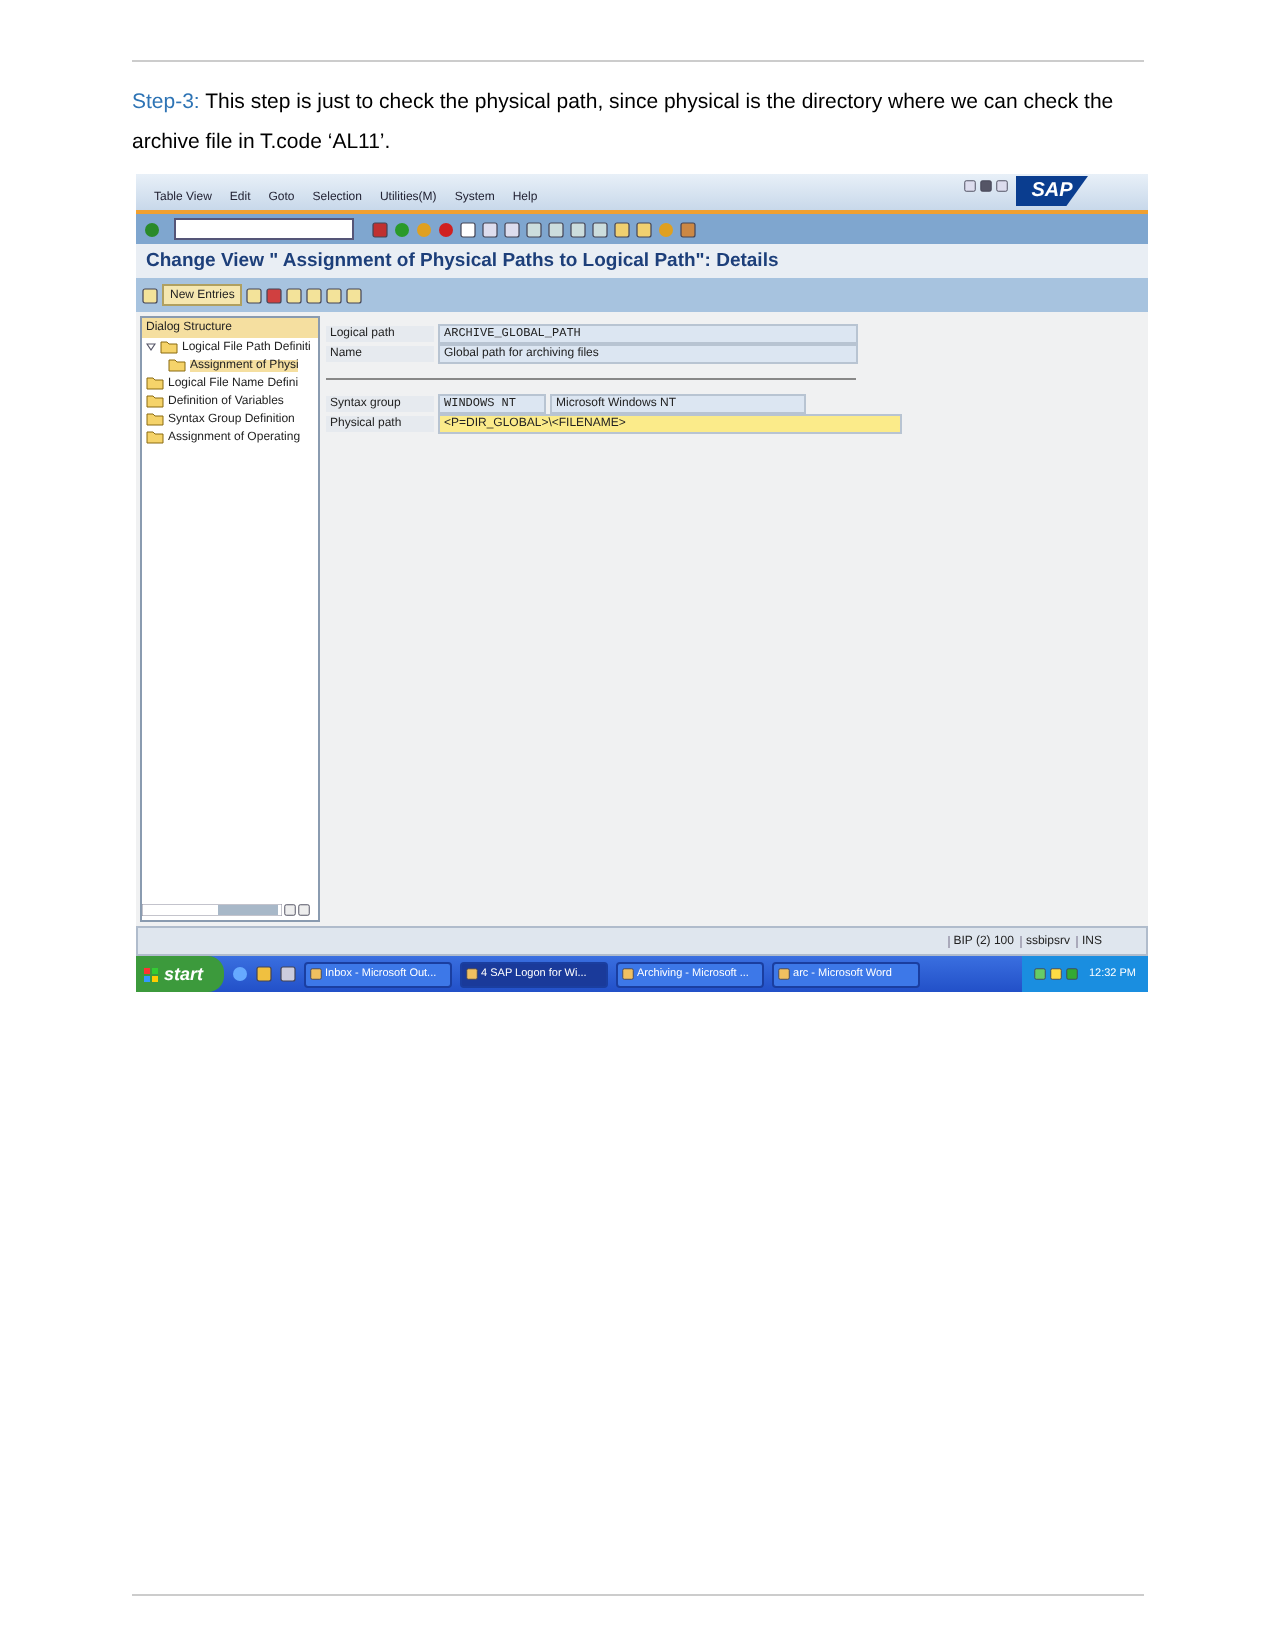 The width and height of the screenshot is (1276, 1652). What do you see at coordinates (151, 974) in the screenshot?
I see `windows-flag-icon` at bounding box center [151, 974].